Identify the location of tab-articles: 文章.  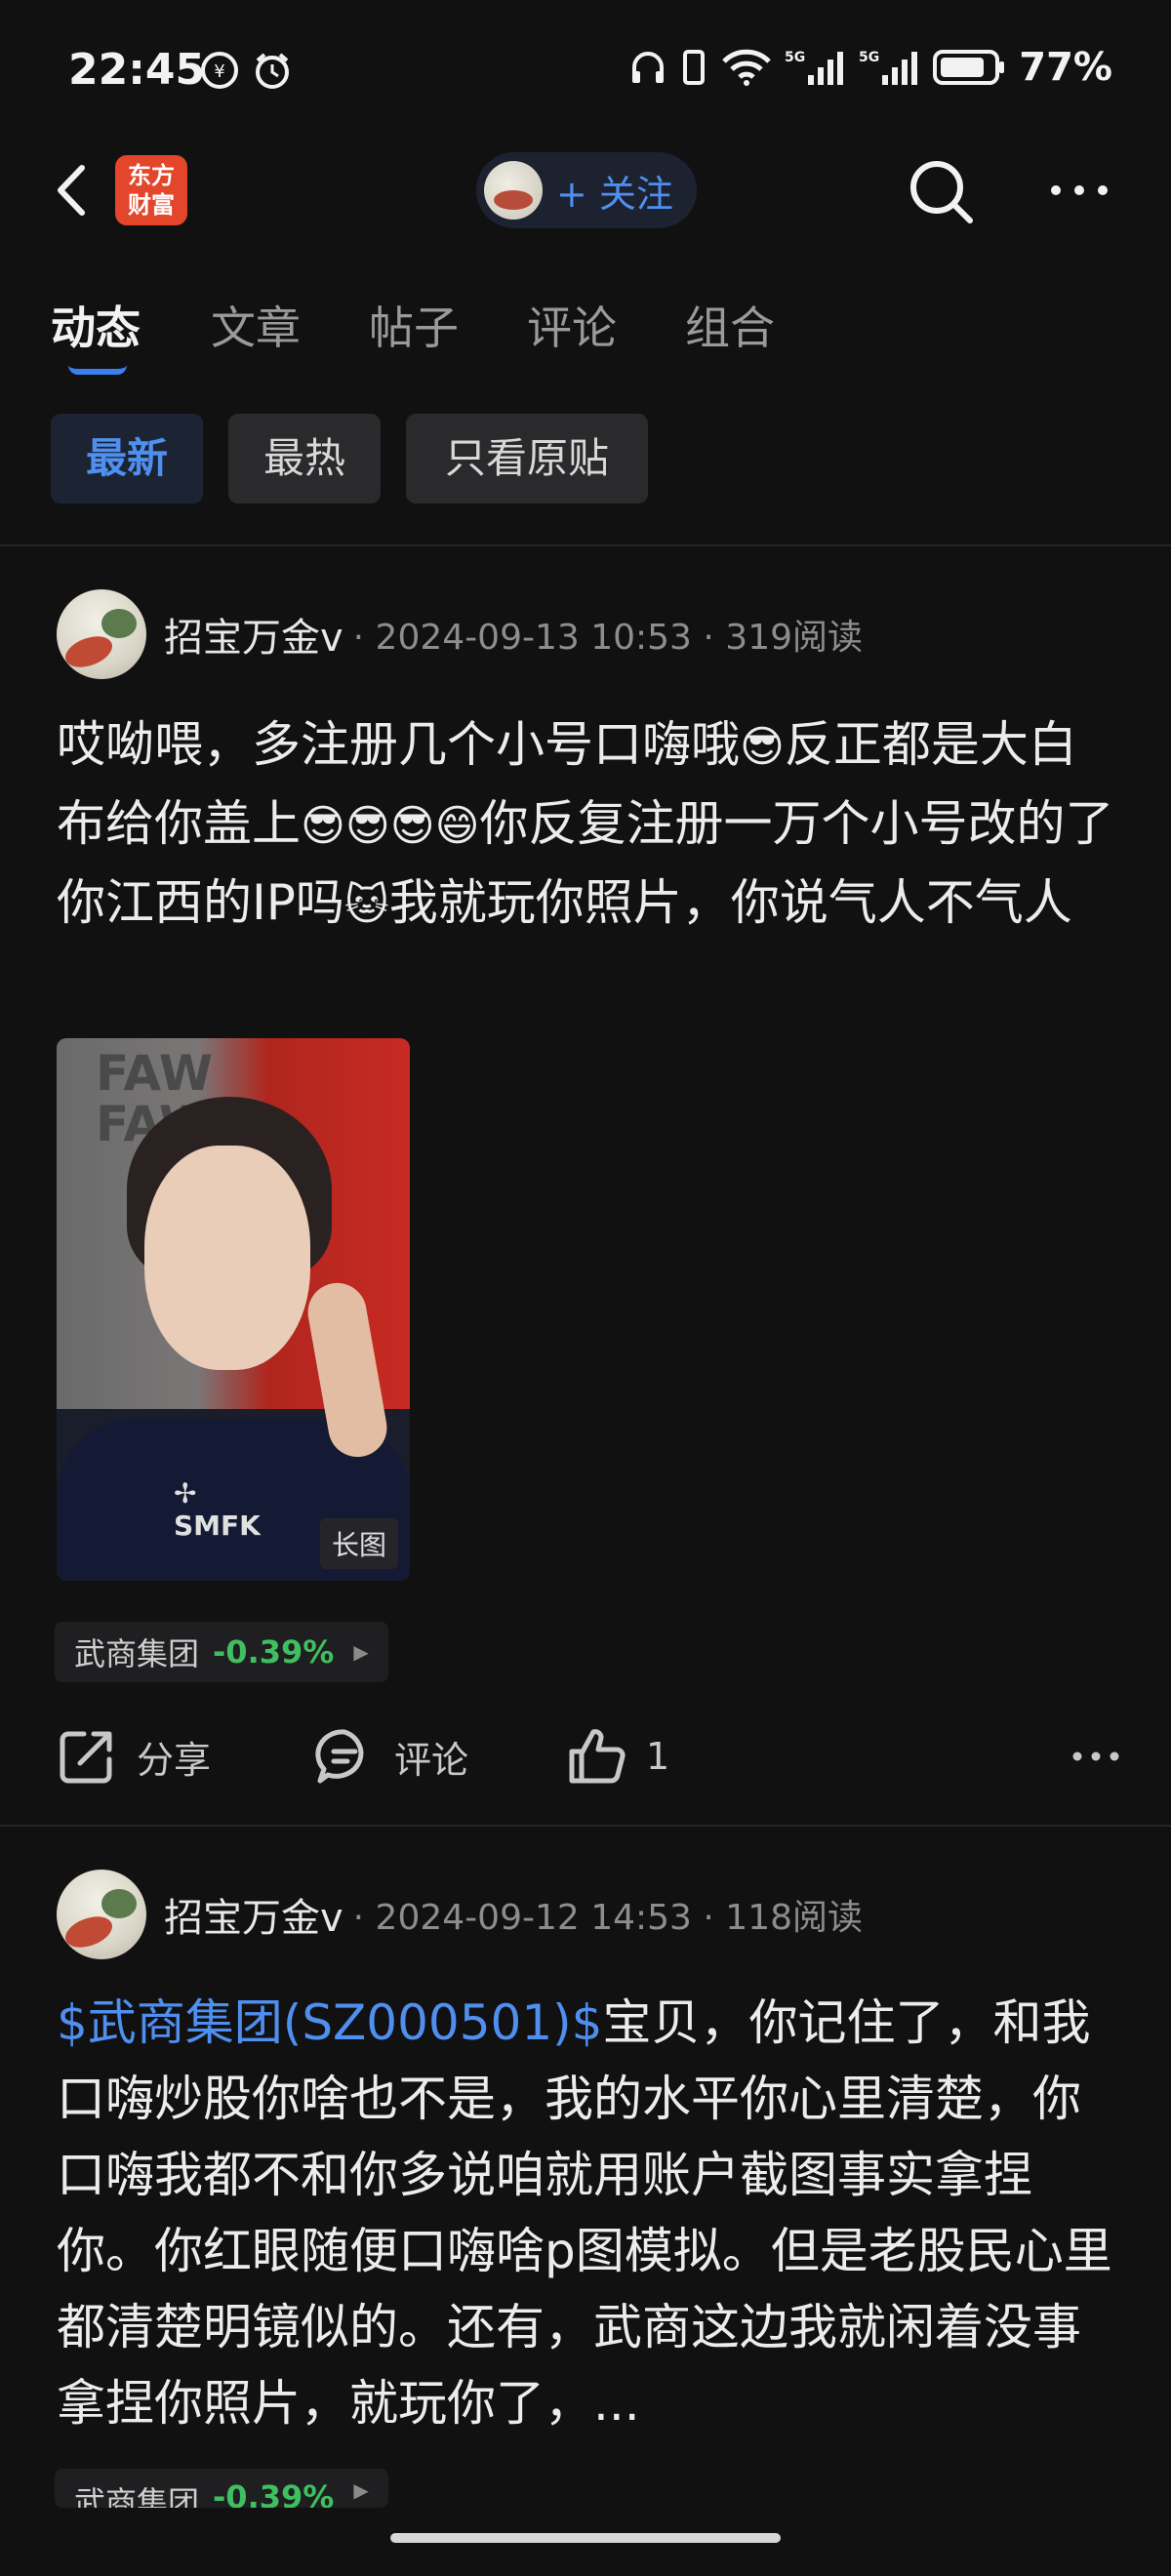
(256, 325).